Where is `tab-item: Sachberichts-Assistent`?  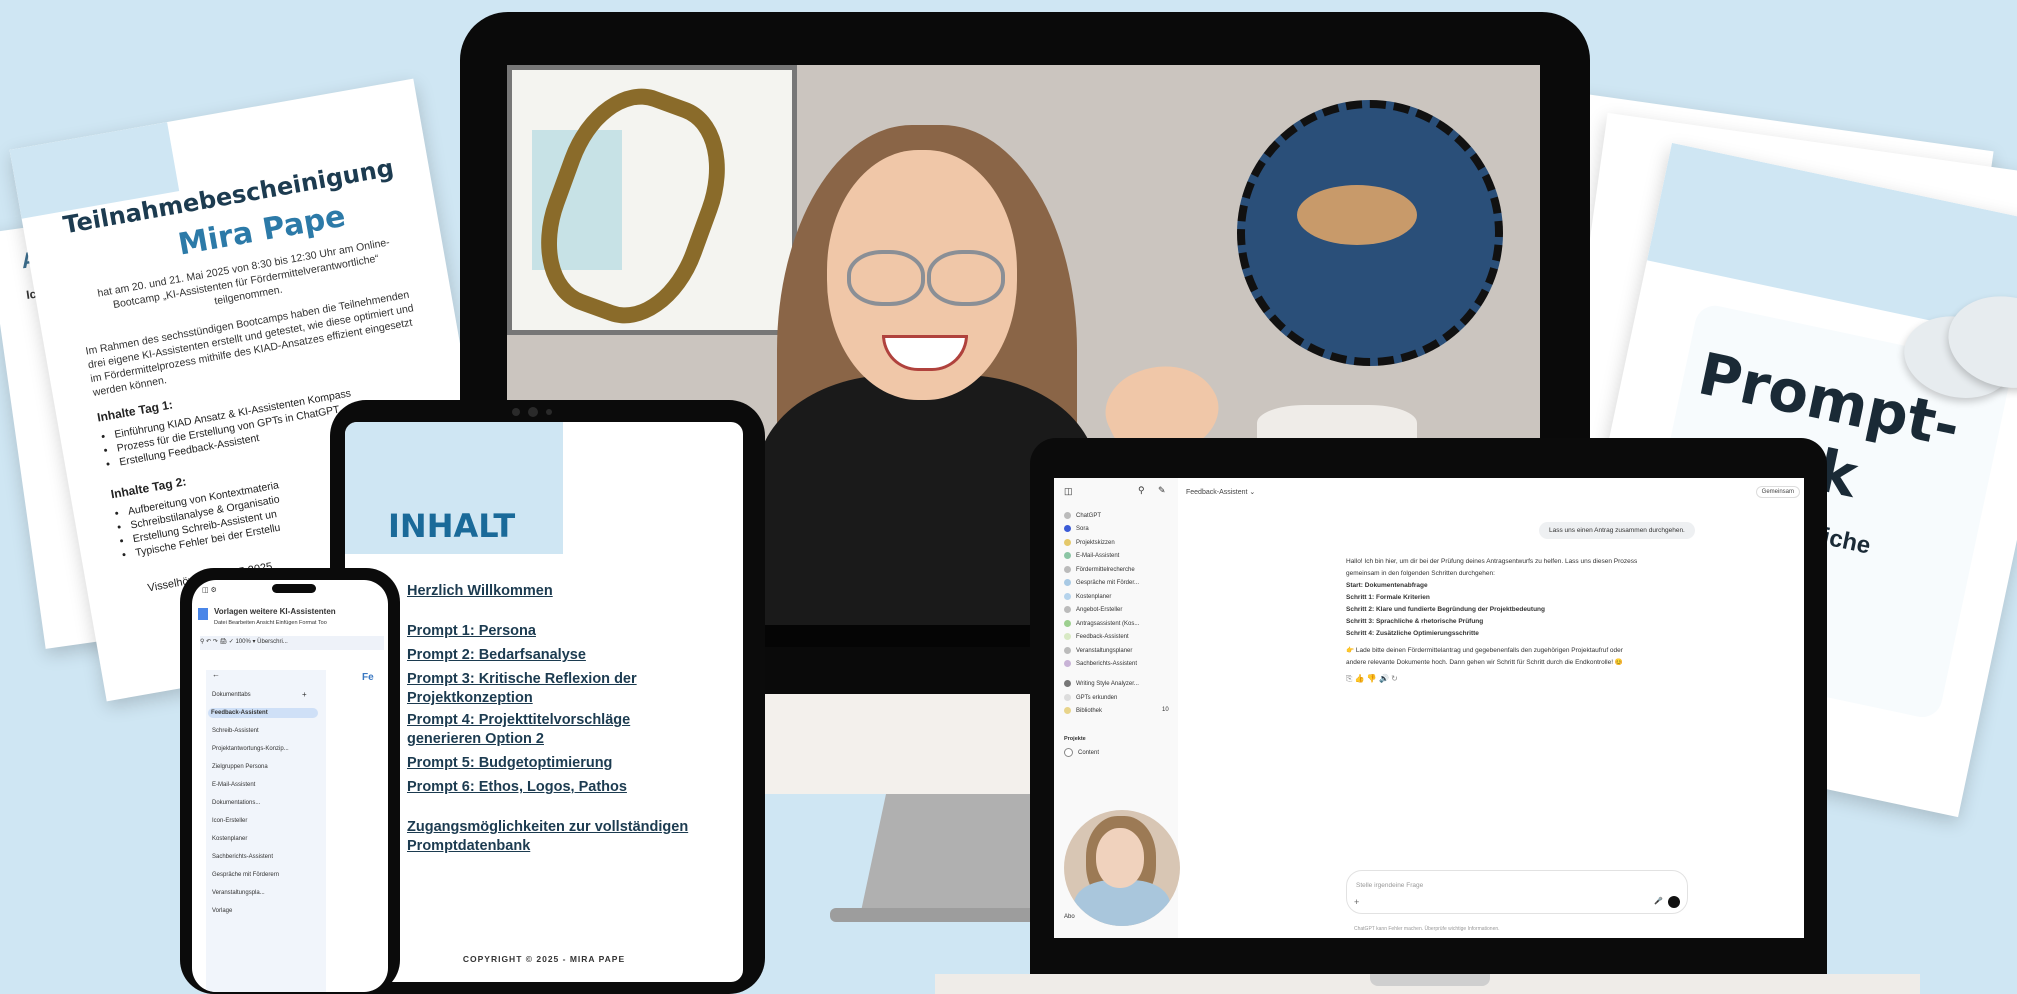 tab-item: Sachberichts-Assistent is located at coordinates (242, 857).